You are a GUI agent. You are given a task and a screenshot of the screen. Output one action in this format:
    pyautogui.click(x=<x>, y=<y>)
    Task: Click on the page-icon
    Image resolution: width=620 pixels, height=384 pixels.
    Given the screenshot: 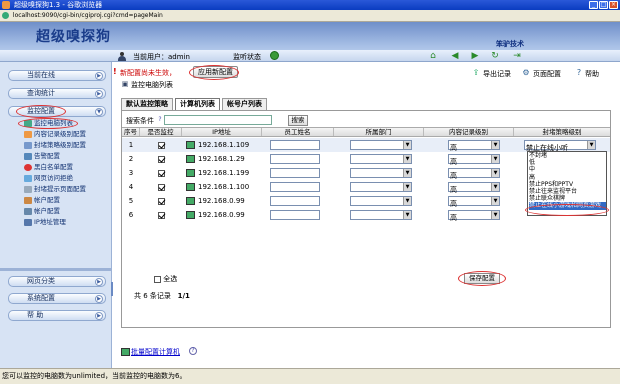 What is the action you would take?
    pyautogui.click(x=5, y=15)
    